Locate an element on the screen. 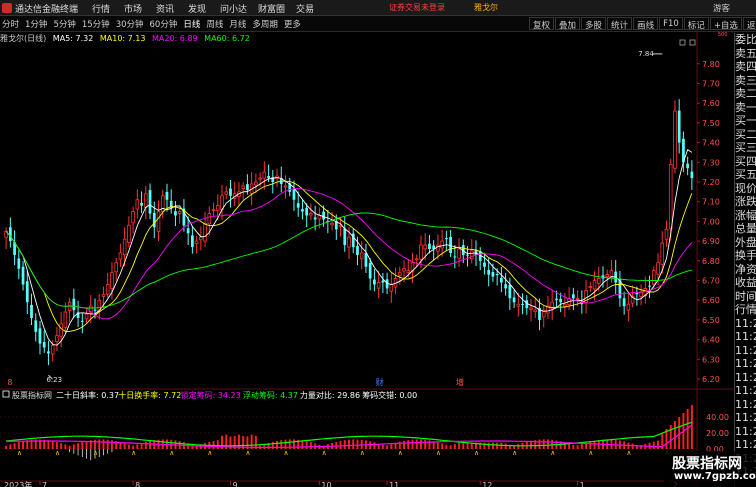 The width and height of the screenshot is (756, 487). menu-item-quotes: 行情 is located at coordinates (108, 8).